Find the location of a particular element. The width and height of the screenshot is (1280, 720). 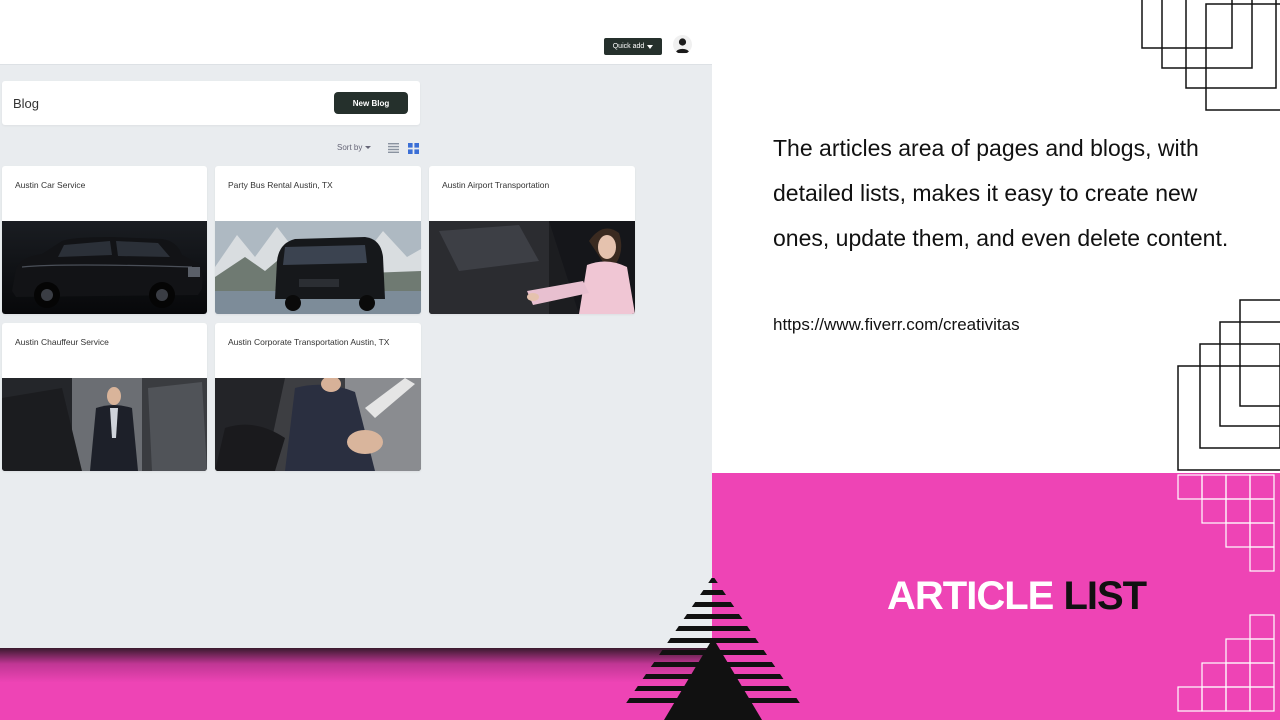

blog-card-title: Party Bus Rental Austin, TX is located at coordinates (280, 185).